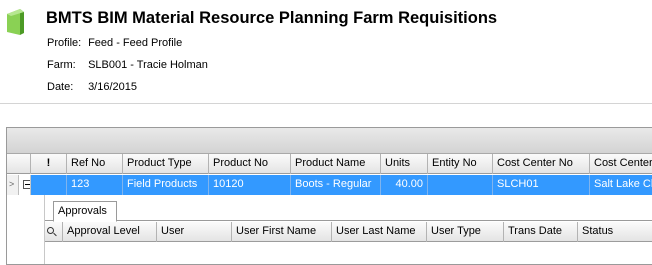 The height and width of the screenshot is (265, 652). Describe the element at coordinates (541, 232) in the screenshot. I see `column-header-trans-date: Trans Date` at that location.